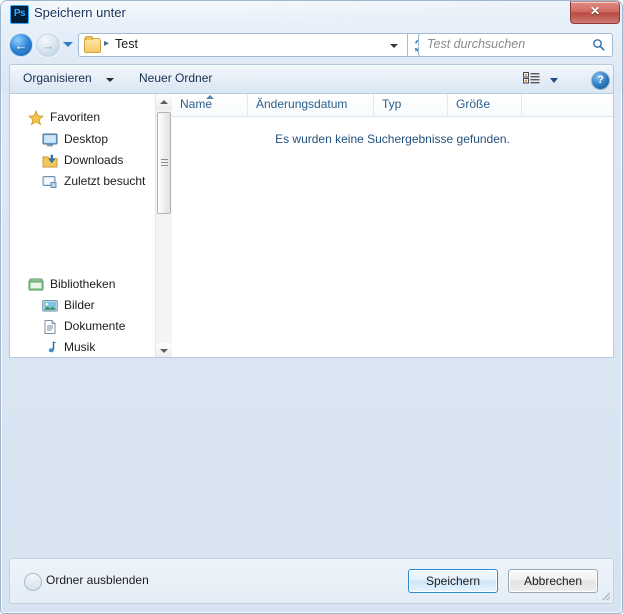 This screenshot has width=623, height=614. What do you see at coordinates (175, 78) in the screenshot?
I see `new-folder-button: Neuer Ordner` at bounding box center [175, 78].